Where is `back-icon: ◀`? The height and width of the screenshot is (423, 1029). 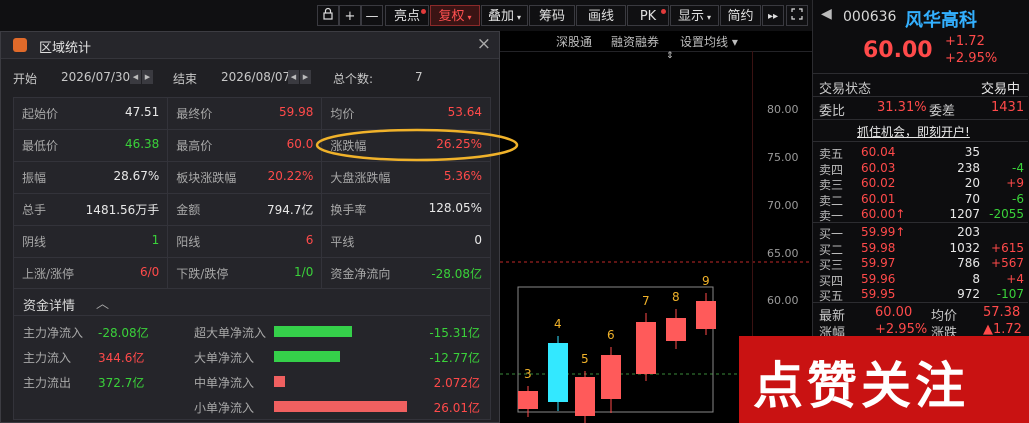
back-icon: ◀ is located at coordinates (826, 14).